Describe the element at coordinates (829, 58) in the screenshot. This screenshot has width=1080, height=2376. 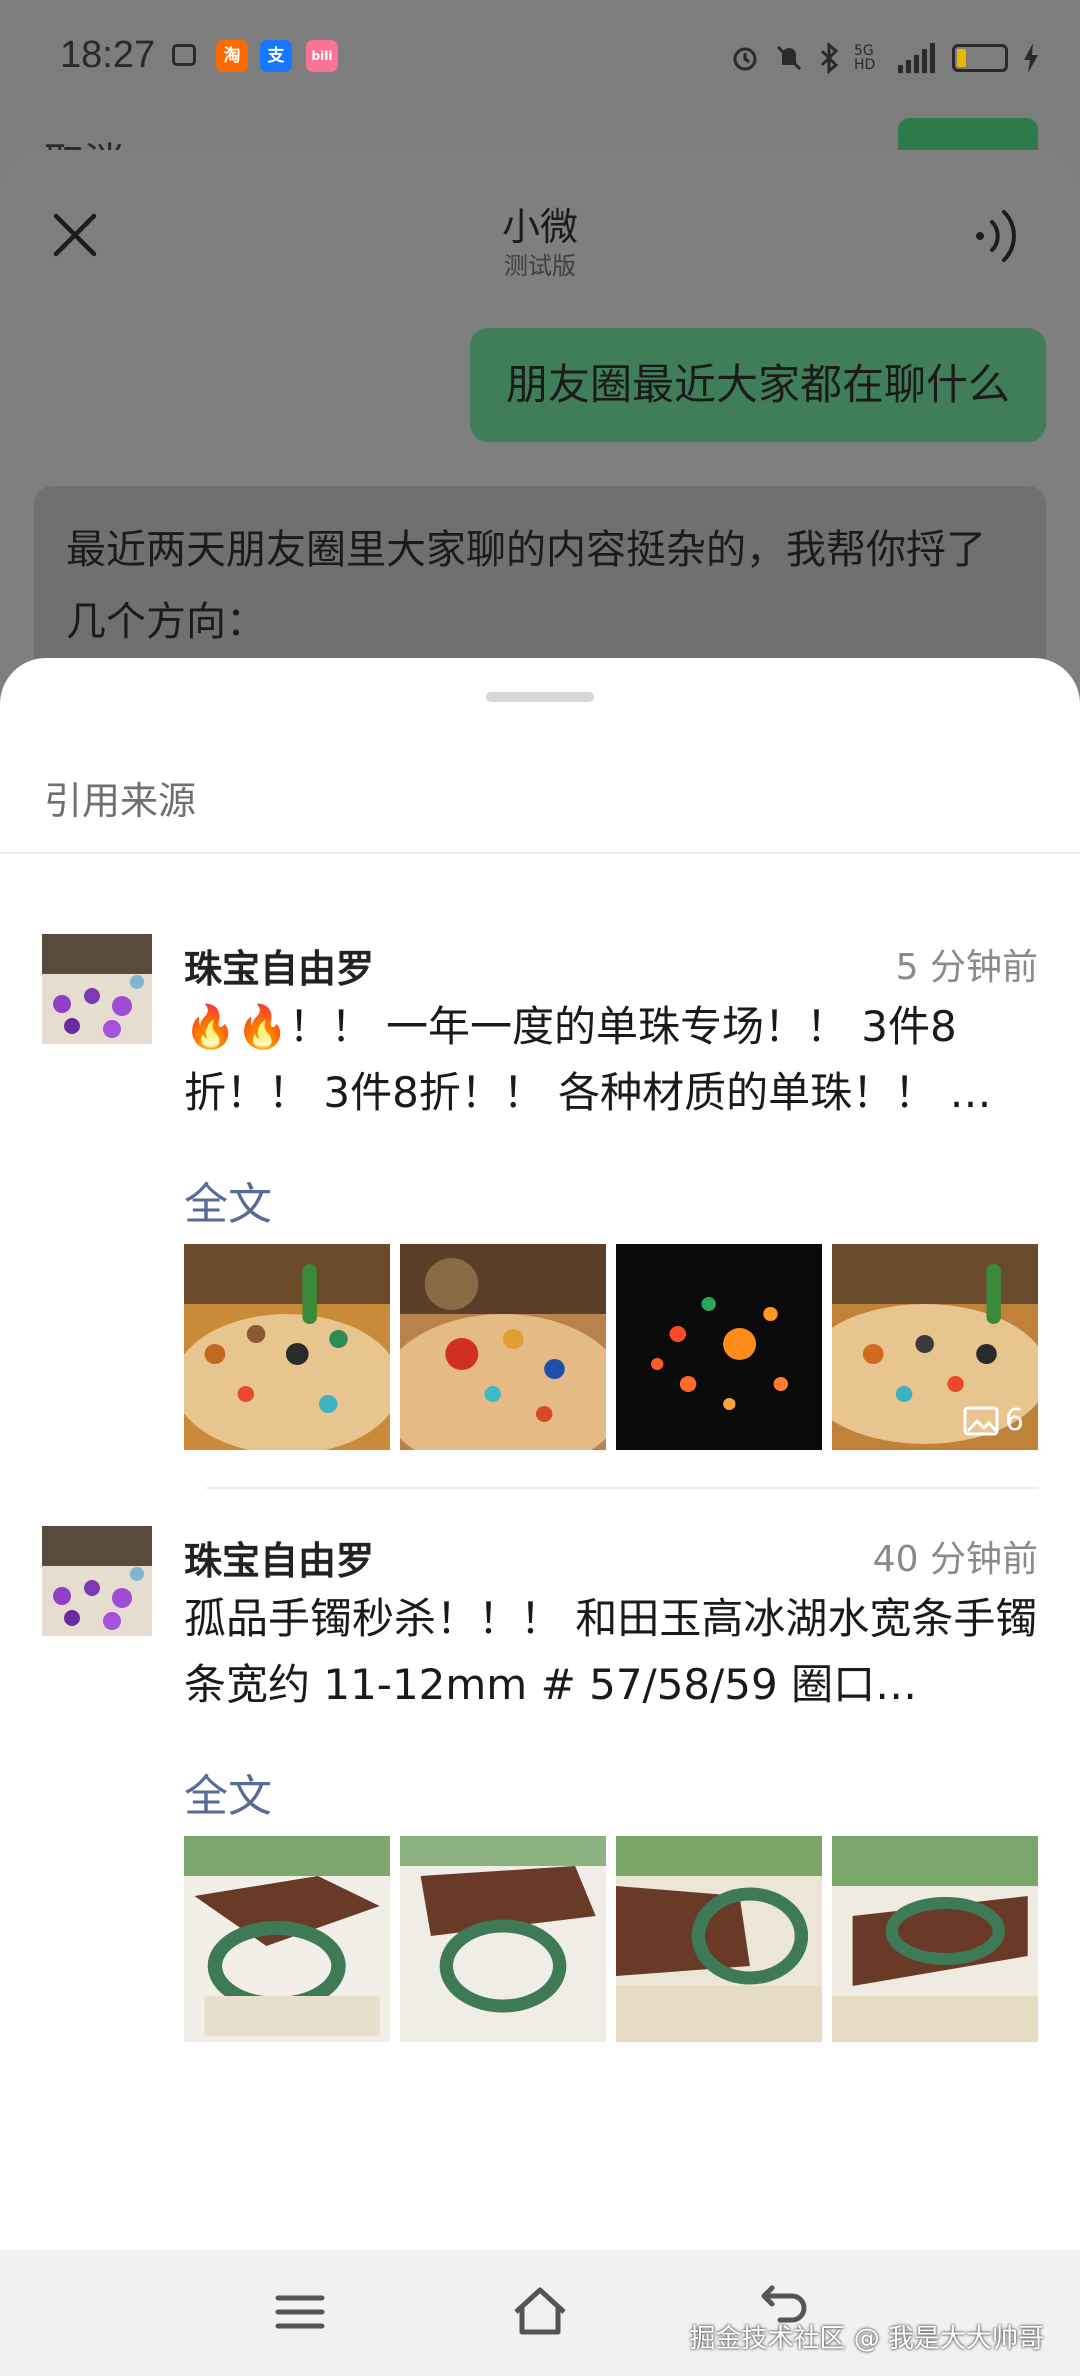
I see `bluetooth-icon` at that location.